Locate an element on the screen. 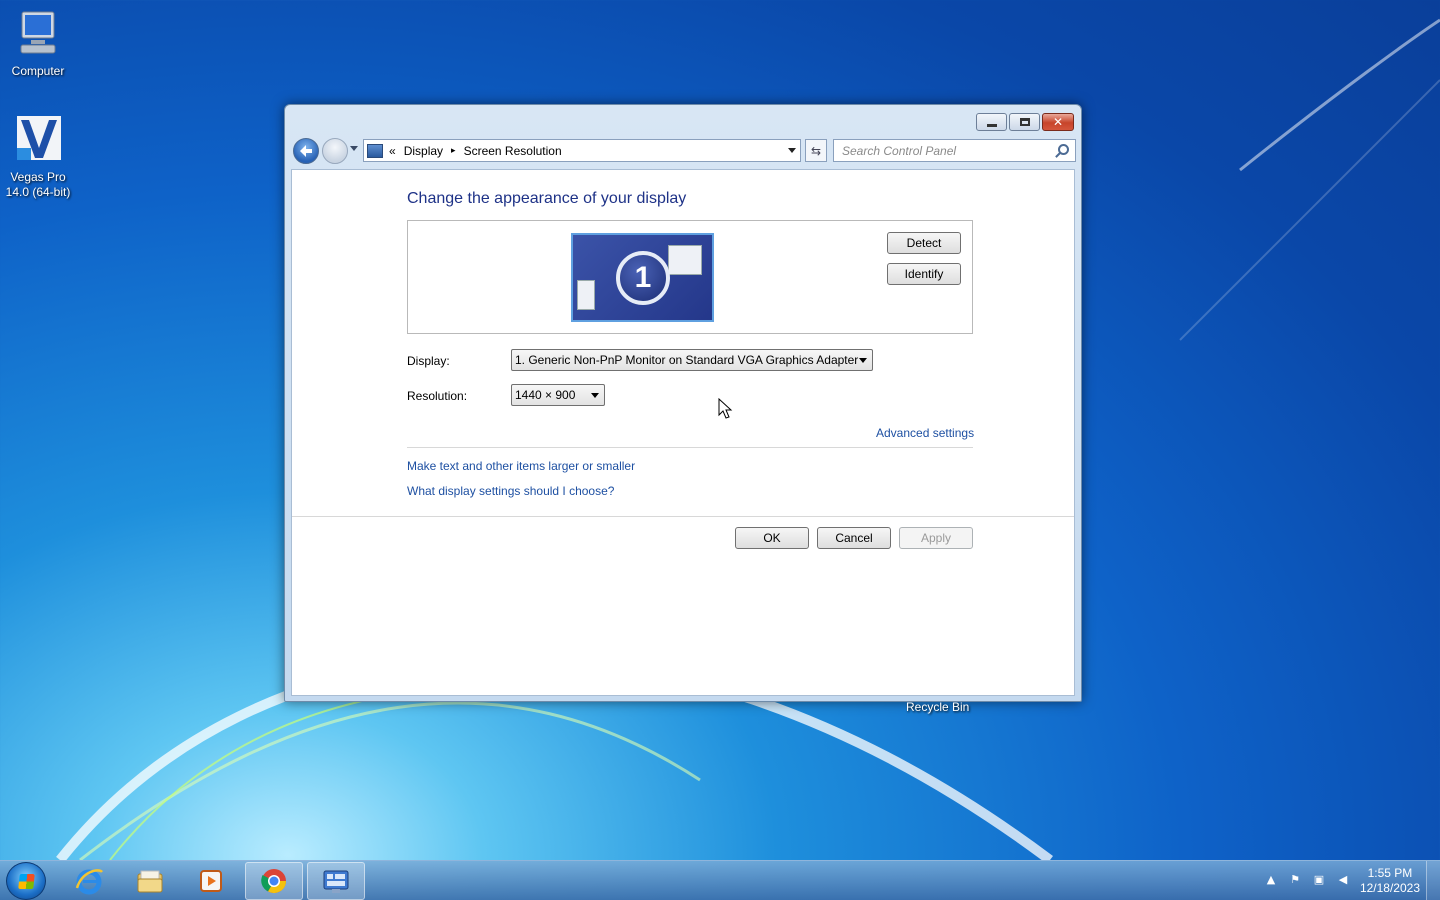  page-title: Change the appearance of your display is located at coordinates (547, 198).